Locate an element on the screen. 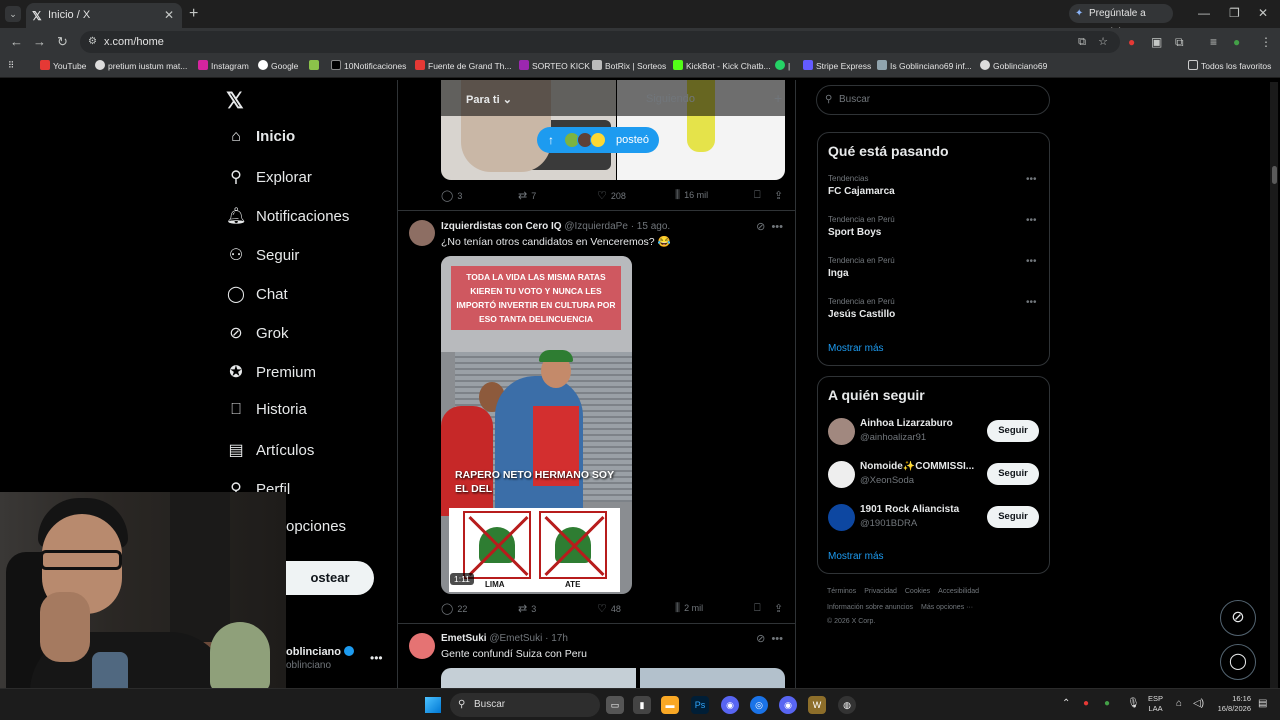  sidebar-item-articulos: ▤ Artículos is located at coordinates (270, 453).